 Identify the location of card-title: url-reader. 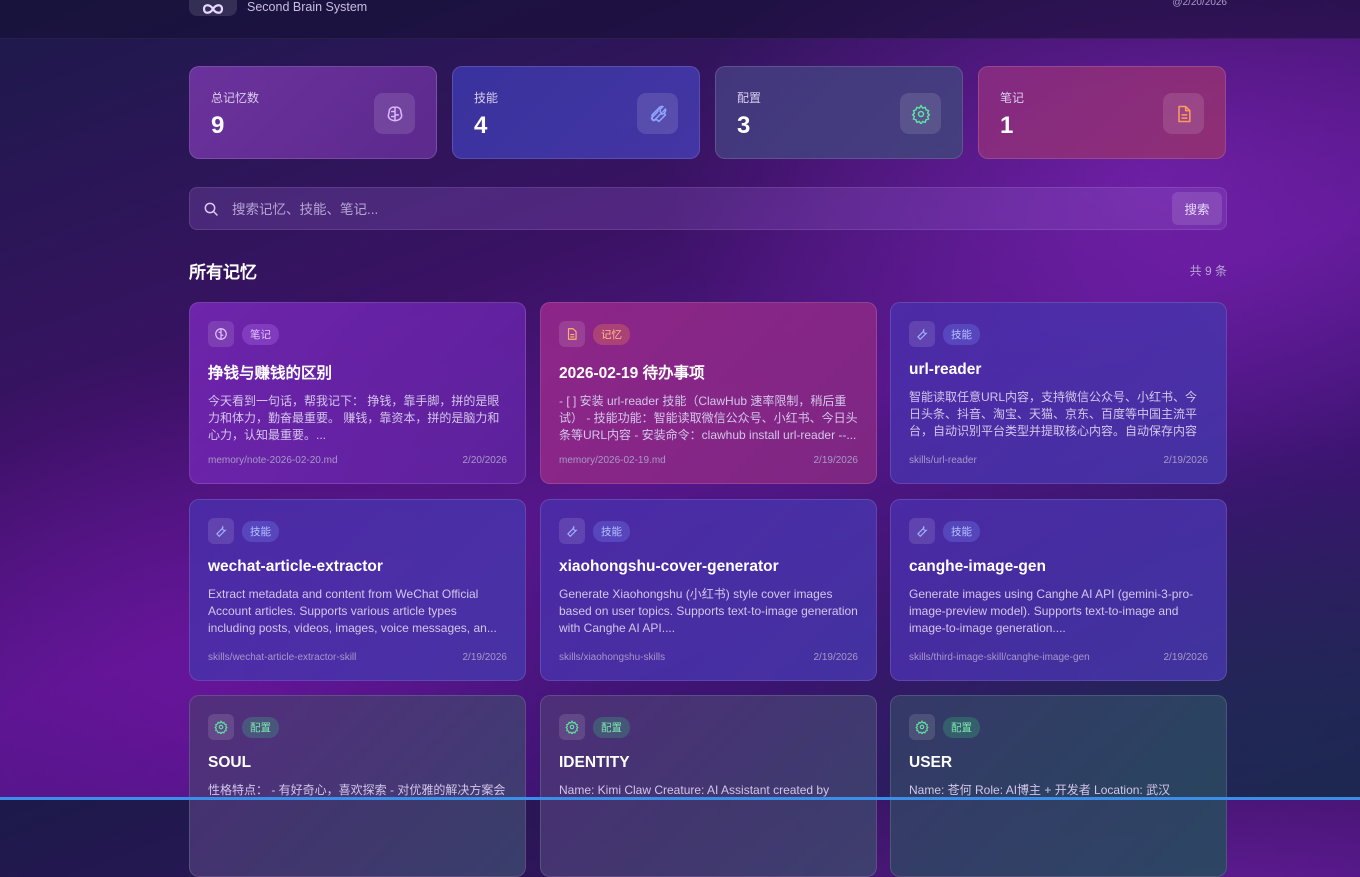
(945, 369).